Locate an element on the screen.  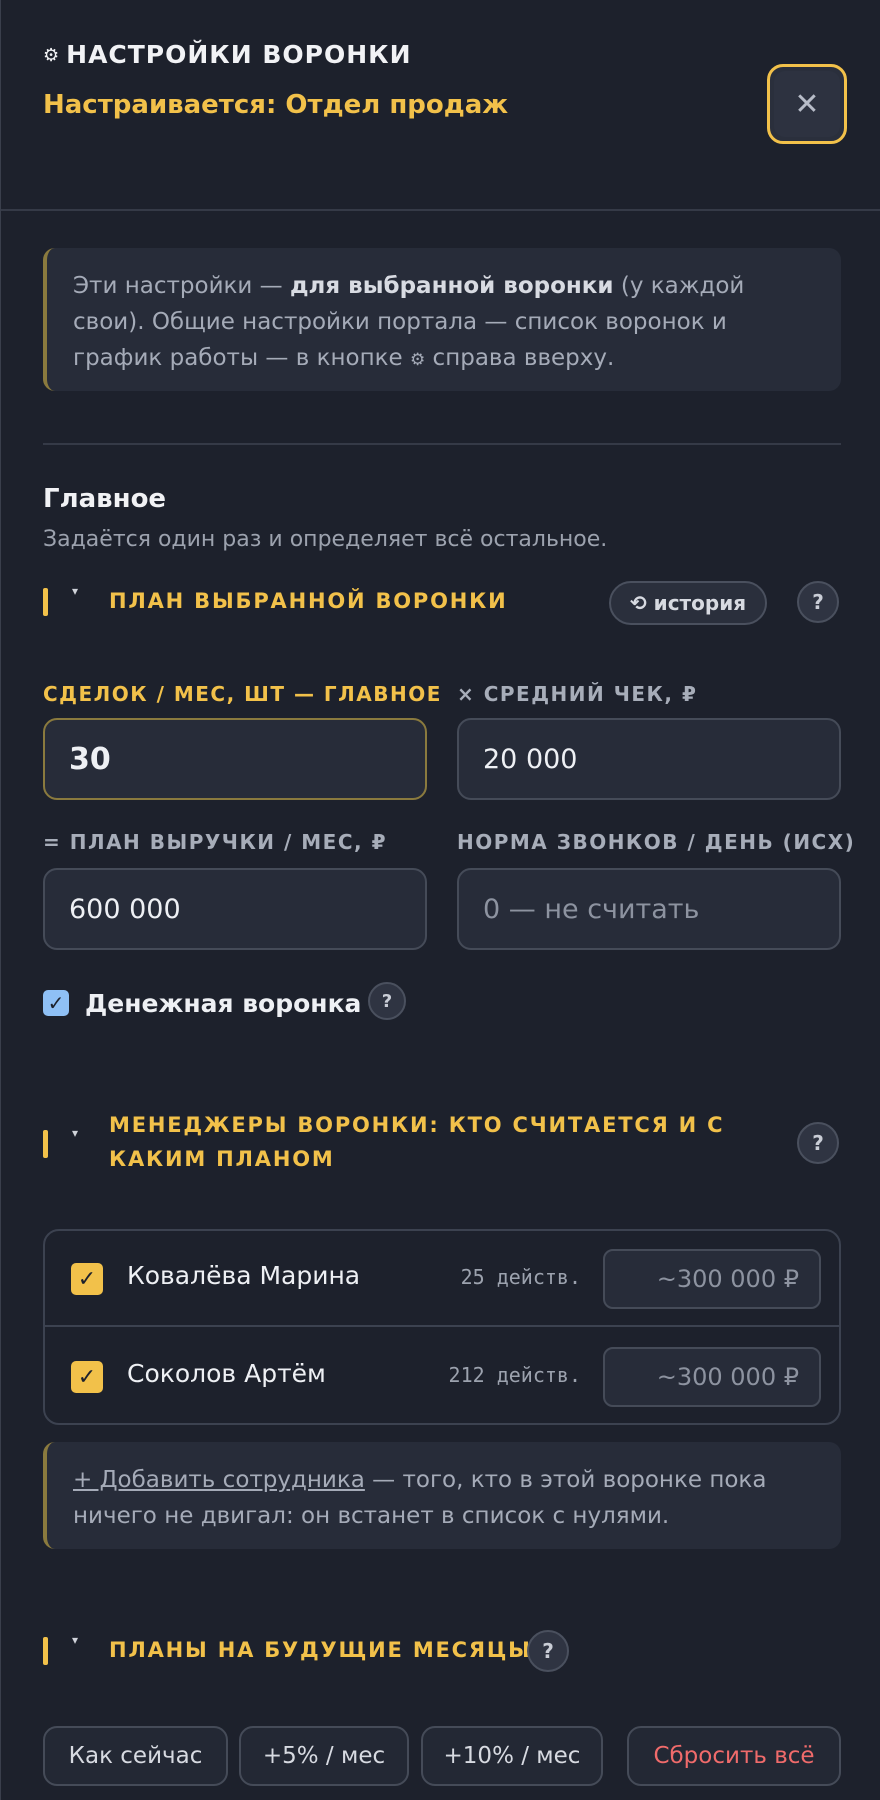
revenue-label: = ПЛАН ВЫРУЧКИ / МЕС, ₽ is located at coordinates (215, 842).